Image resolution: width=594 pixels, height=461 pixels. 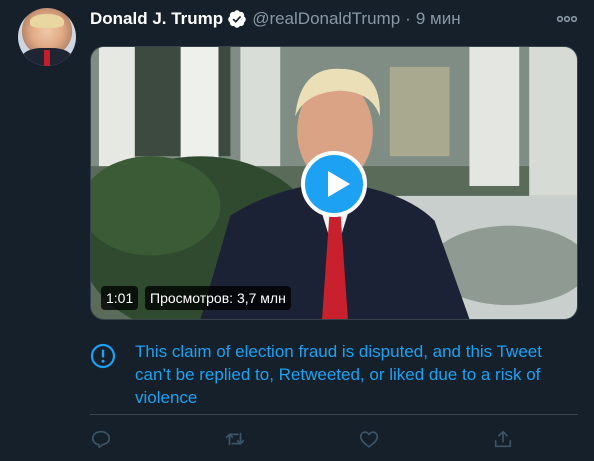 I want to click on avatar-tie, so click(x=47, y=58).